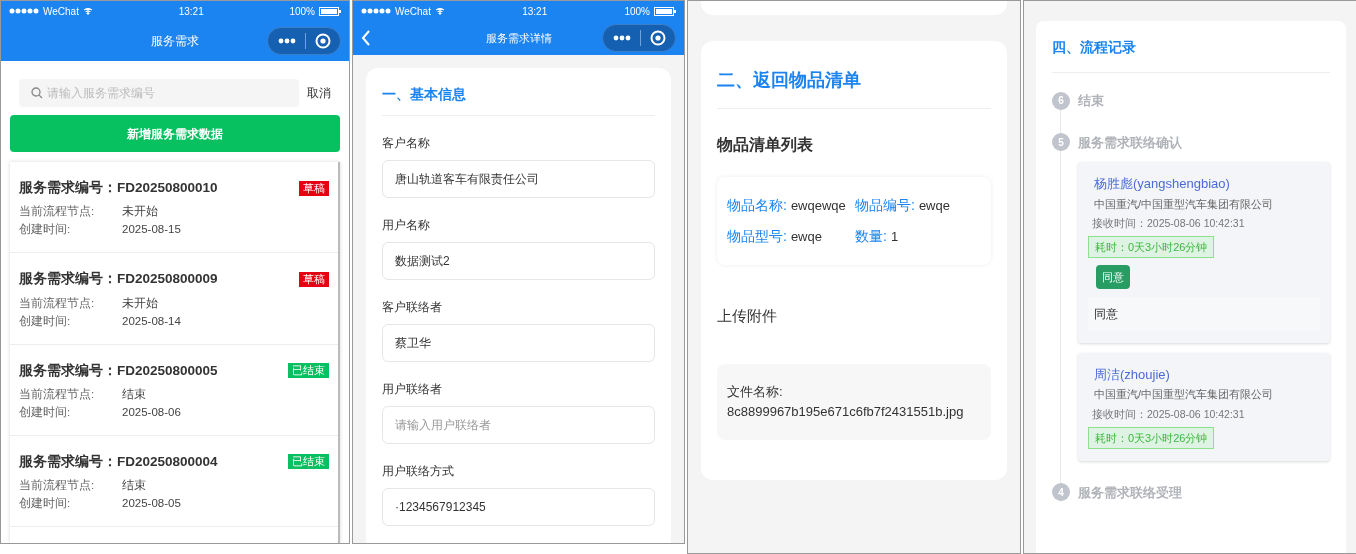 The width and height of the screenshot is (1356, 554). I want to click on step-title: 结束, so click(1091, 101).